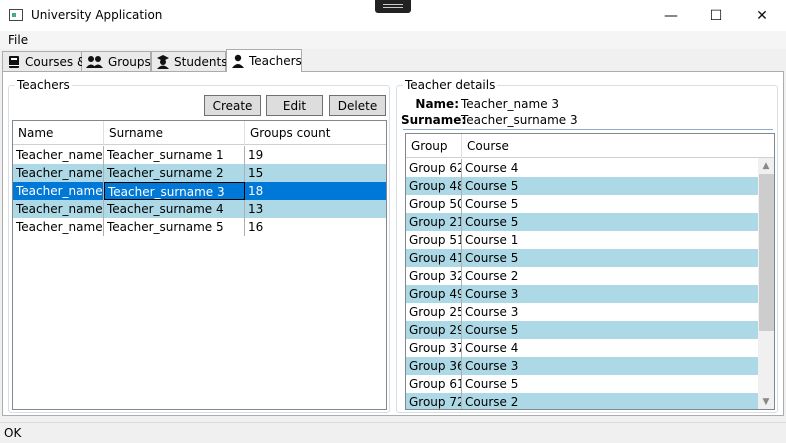  Describe the element at coordinates (174, 133) in the screenshot. I see `column-header-surname: Surname` at that location.